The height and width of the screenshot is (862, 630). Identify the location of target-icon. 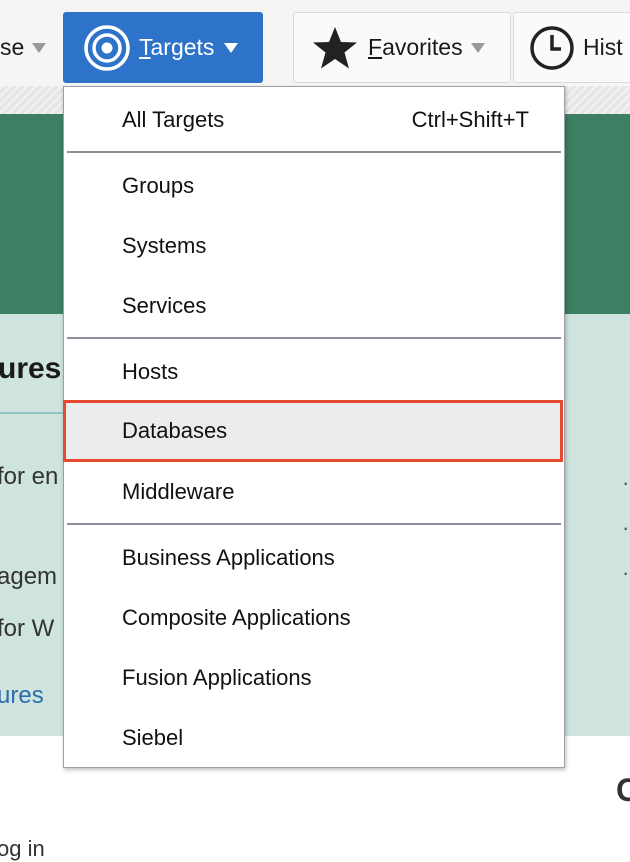
(107, 47).